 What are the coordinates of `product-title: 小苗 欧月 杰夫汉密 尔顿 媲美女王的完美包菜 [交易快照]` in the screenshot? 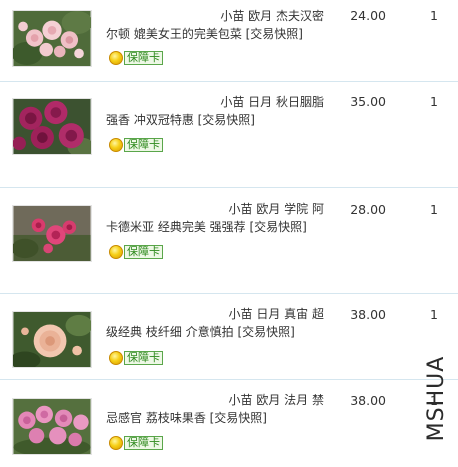 It's located at (215, 25).